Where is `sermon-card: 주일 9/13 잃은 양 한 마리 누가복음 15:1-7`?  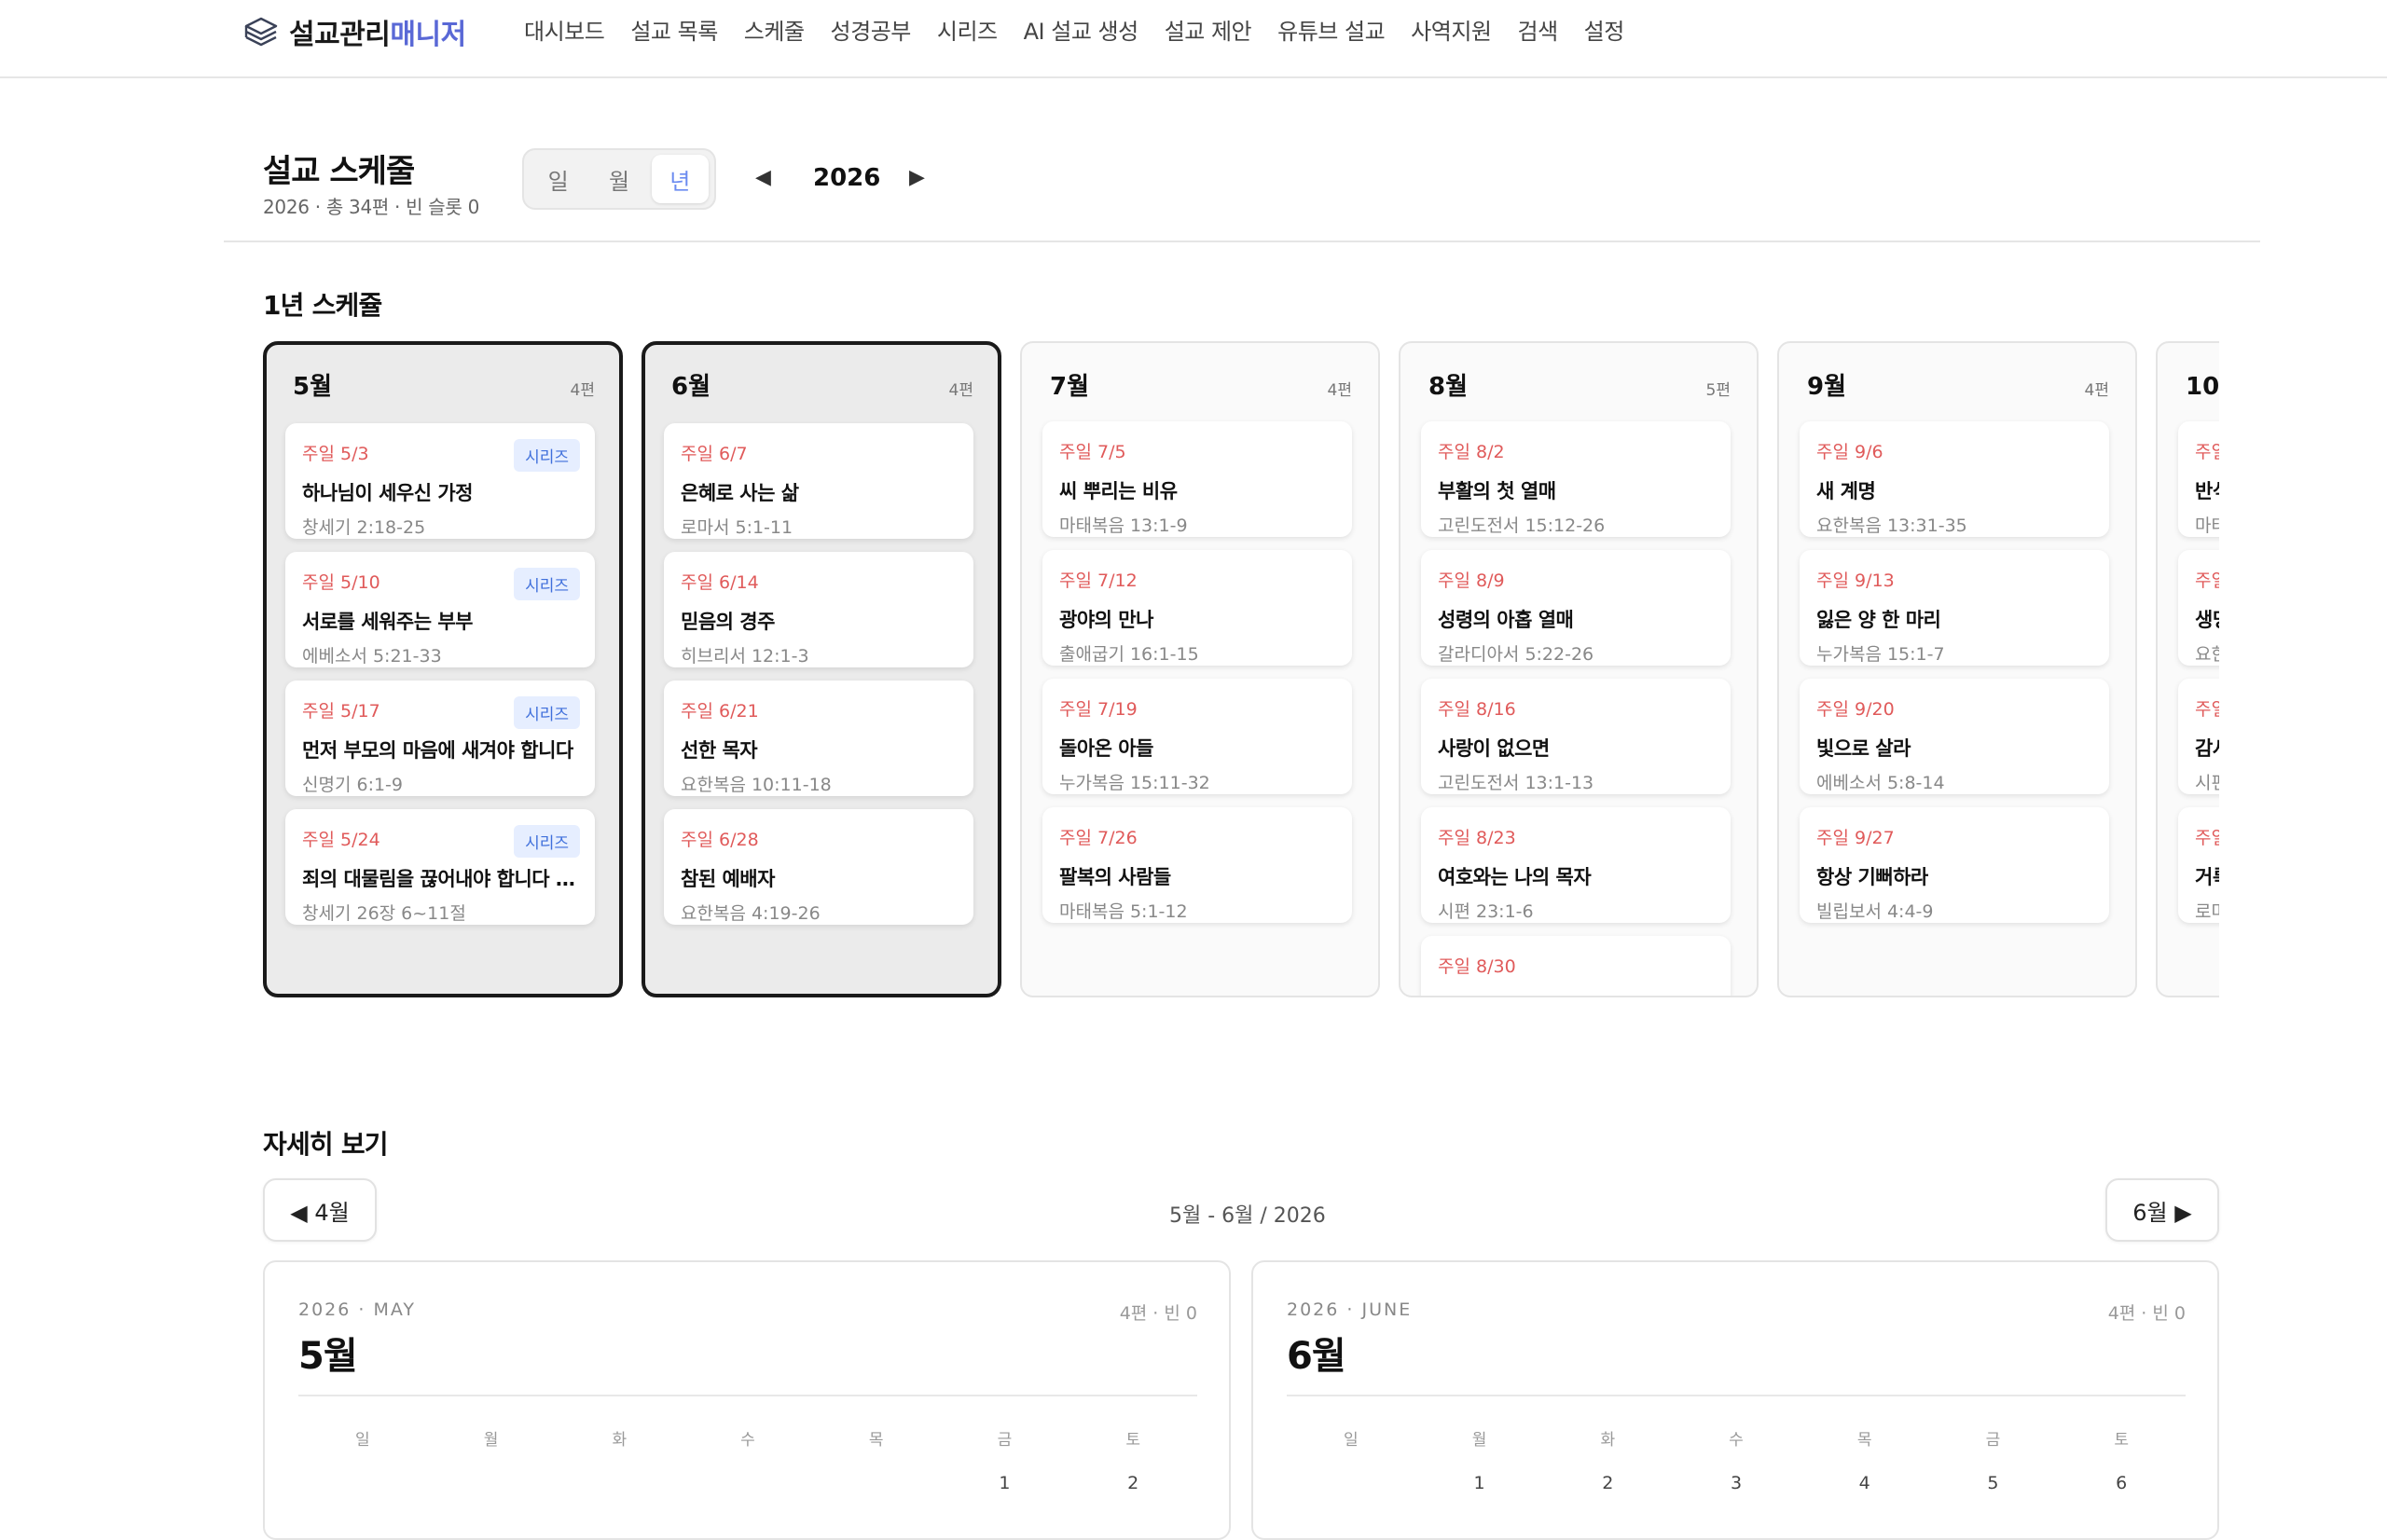 sermon-card: 주일 9/13 잃은 양 한 마리 누가복음 15:1-7 is located at coordinates (1954, 608).